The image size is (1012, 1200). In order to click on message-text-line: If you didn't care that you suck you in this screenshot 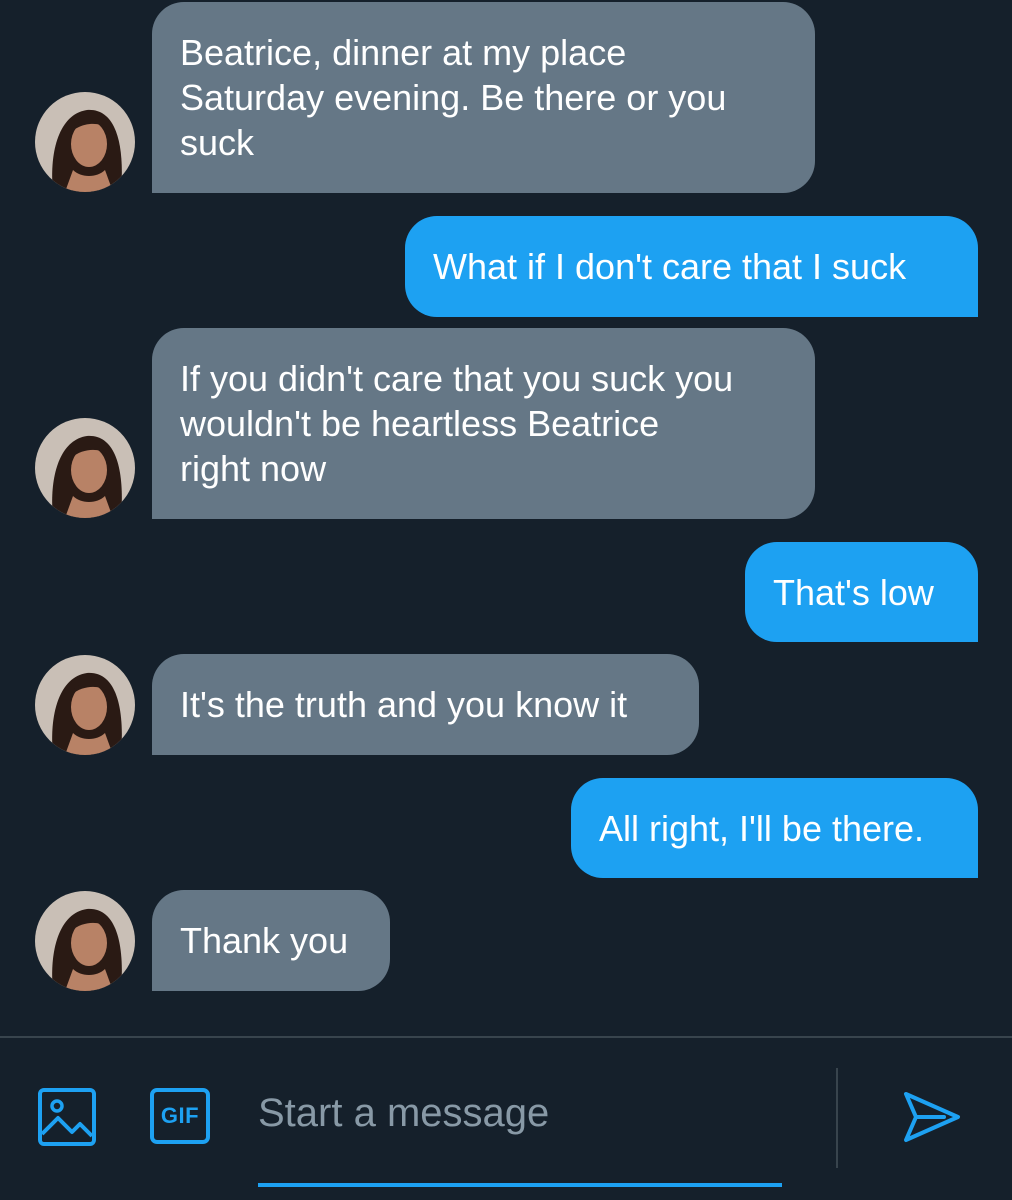, I will do `click(457, 378)`.